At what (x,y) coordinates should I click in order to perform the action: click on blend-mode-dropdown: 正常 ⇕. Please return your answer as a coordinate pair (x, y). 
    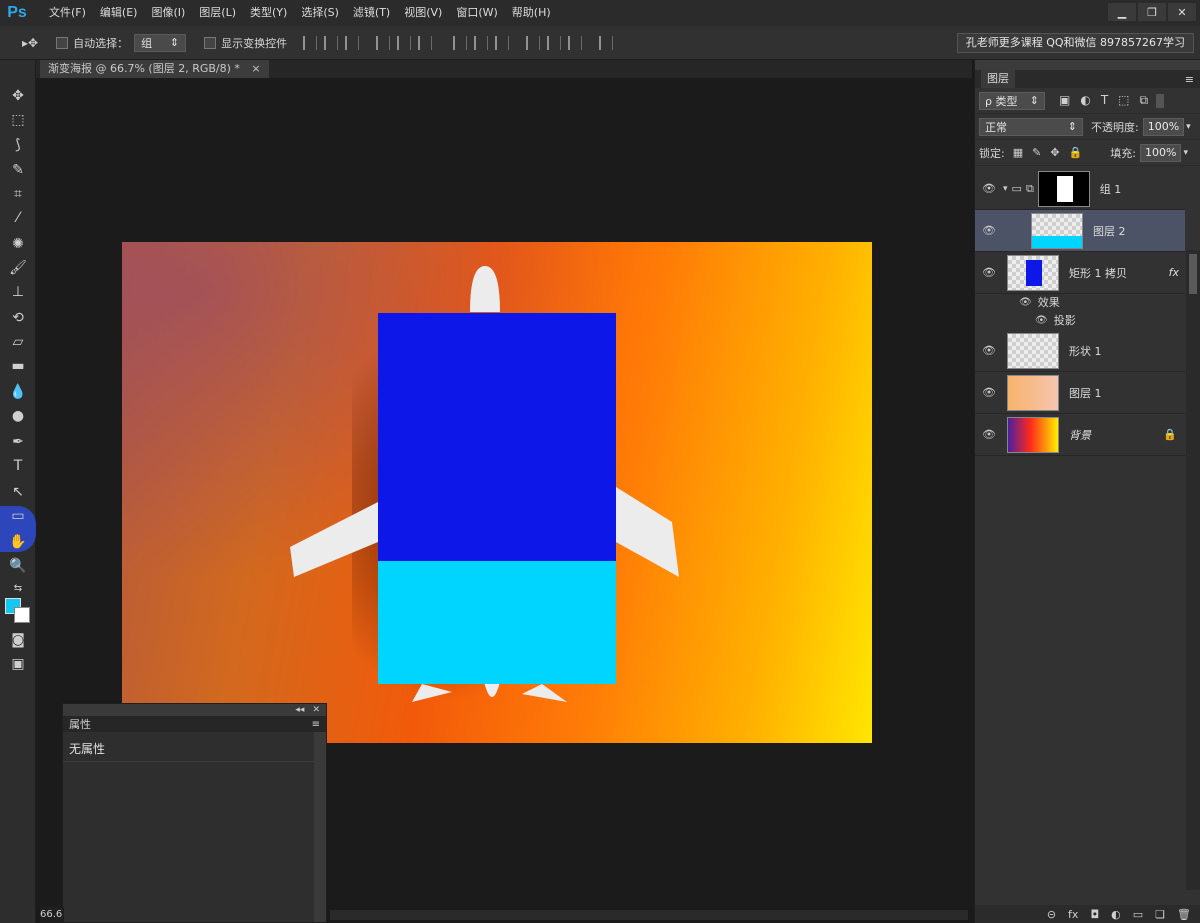
    Looking at the image, I should click on (1031, 126).